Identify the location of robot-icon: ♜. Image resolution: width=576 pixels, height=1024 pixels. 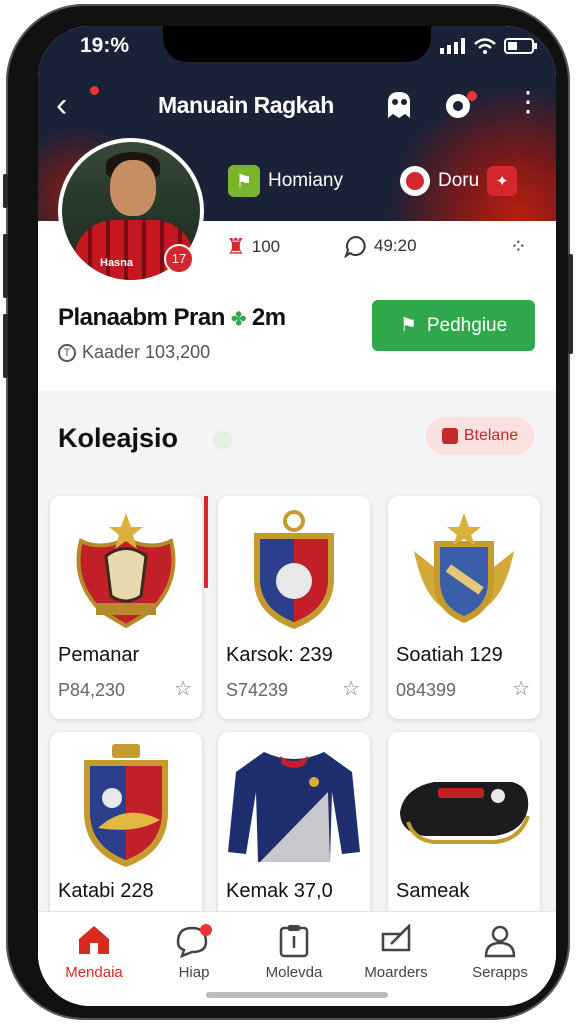
(236, 246).